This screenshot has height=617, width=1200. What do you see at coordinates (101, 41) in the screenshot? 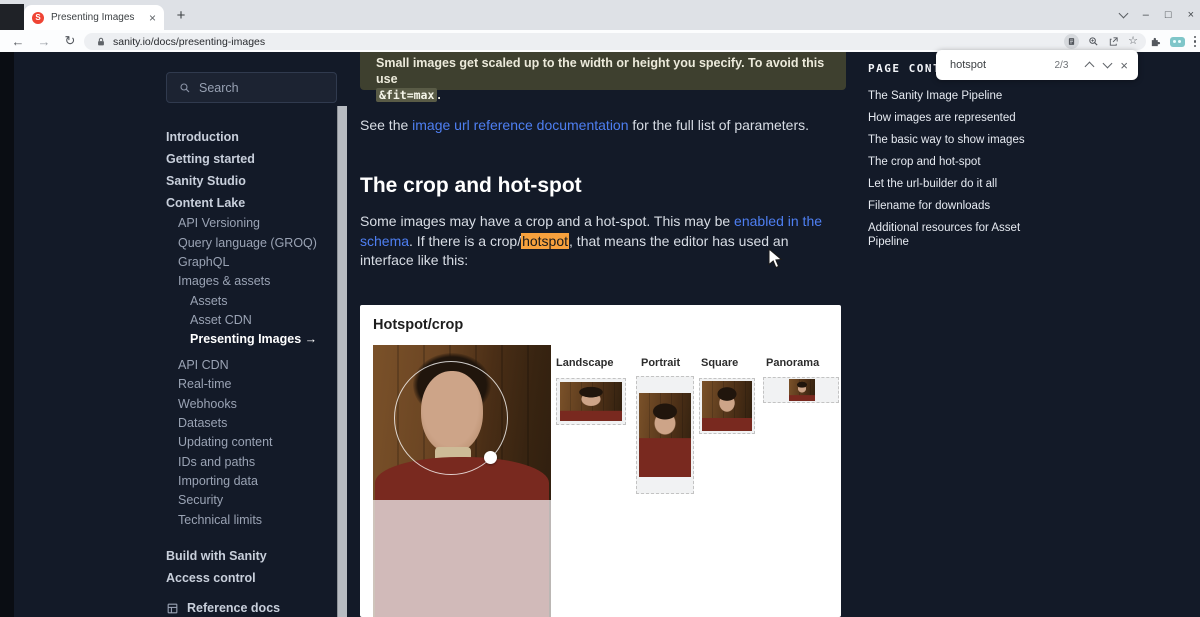
I see `lock-icon` at bounding box center [101, 41].